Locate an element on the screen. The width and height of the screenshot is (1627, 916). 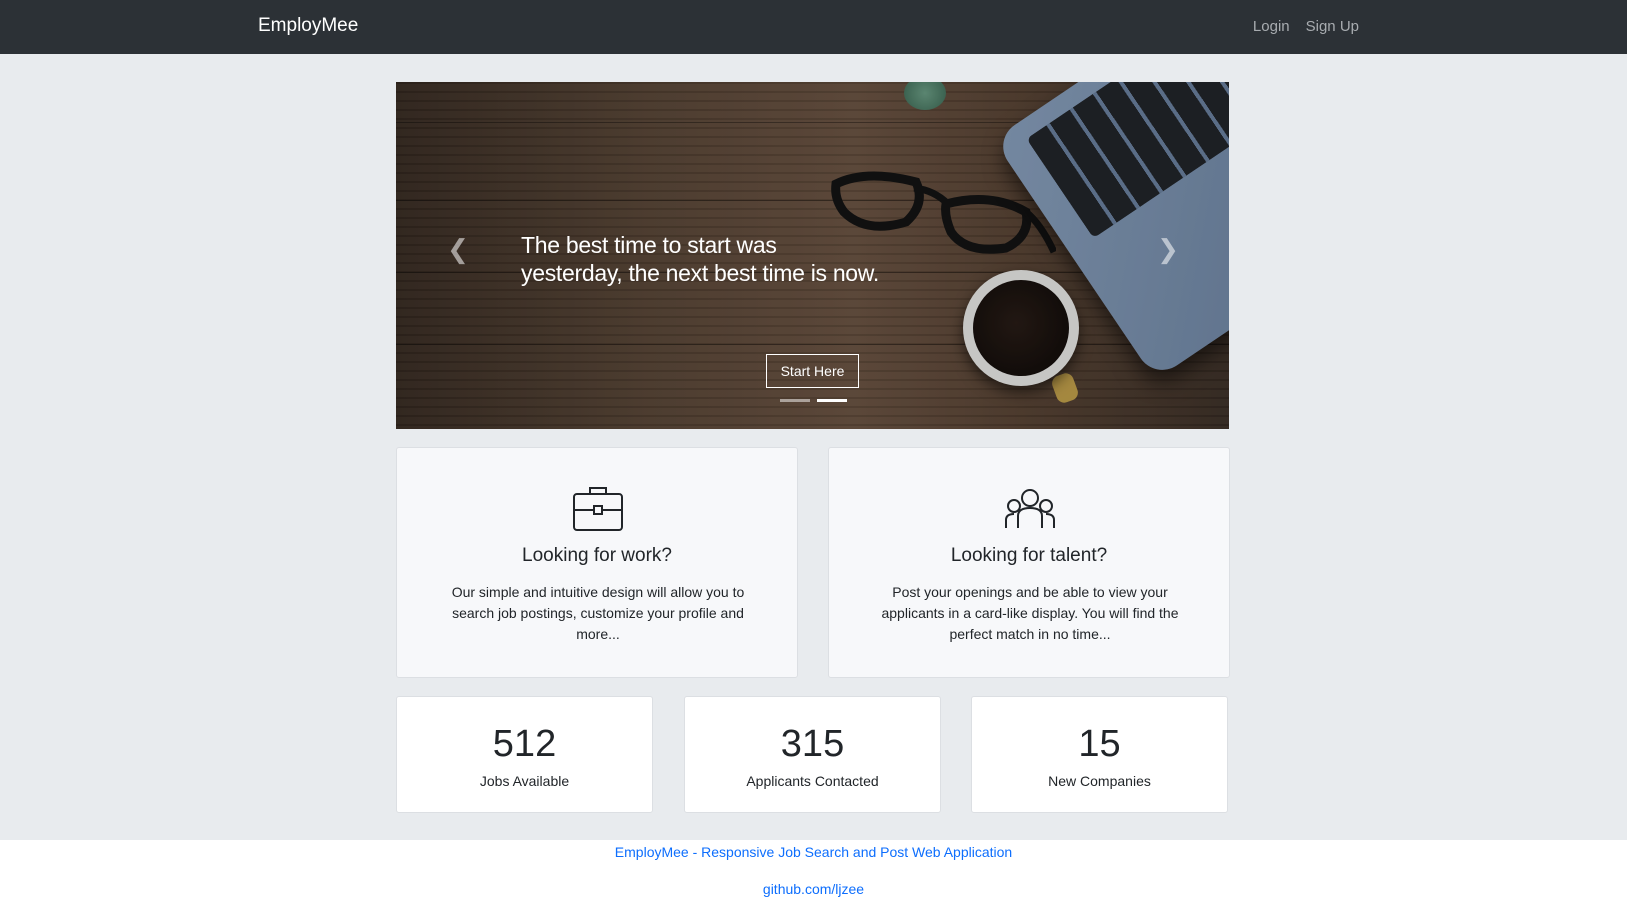
start-here-button: Start Here is located at coordinates (812, 371).